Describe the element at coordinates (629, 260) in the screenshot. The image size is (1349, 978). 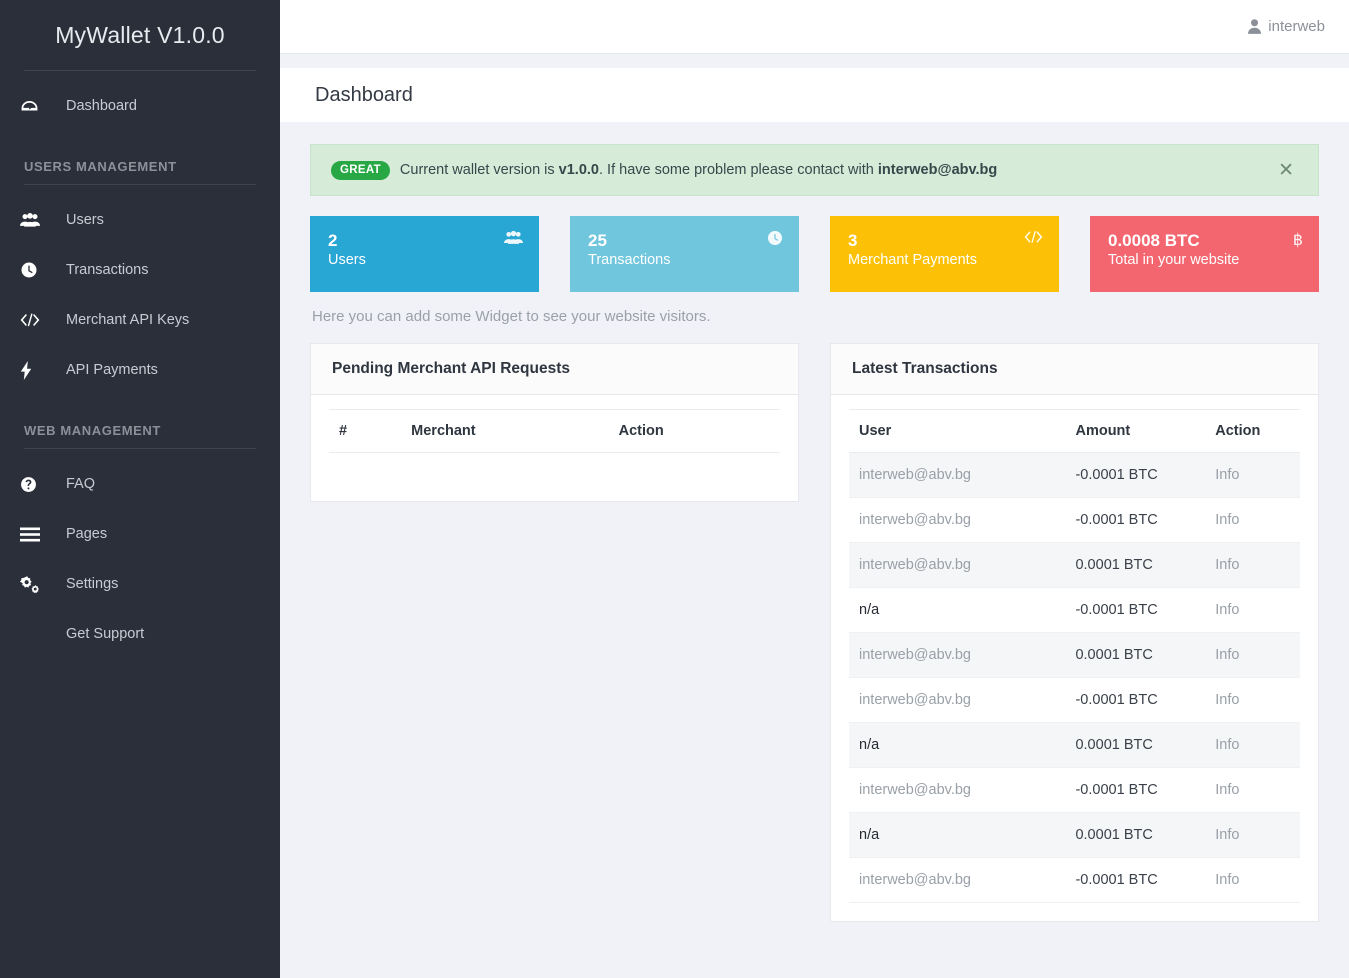
I see `stat-label: Transactions` at that location.